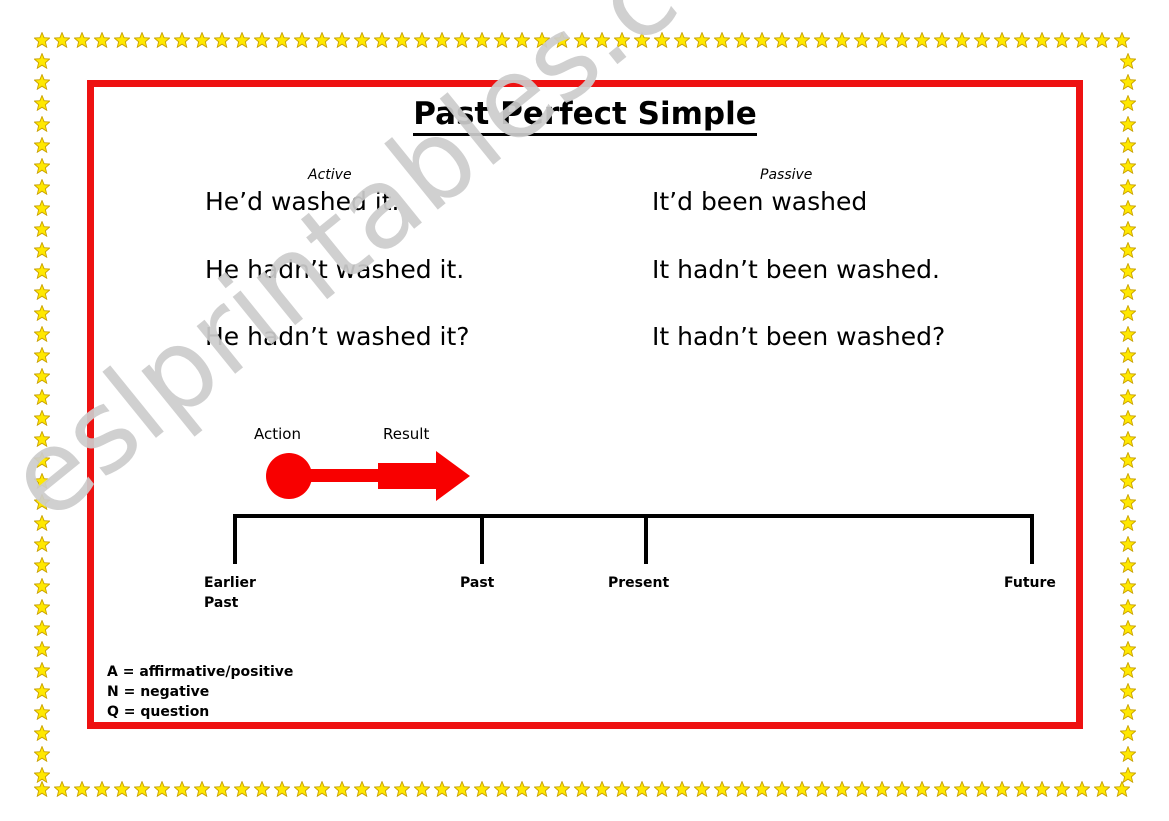 This screenshot has width=1169, height=821. Describe the element at coordinates (337, 336) in the screenshot. I see `active-question-sentence: He hadn’t washed it?` at that location.